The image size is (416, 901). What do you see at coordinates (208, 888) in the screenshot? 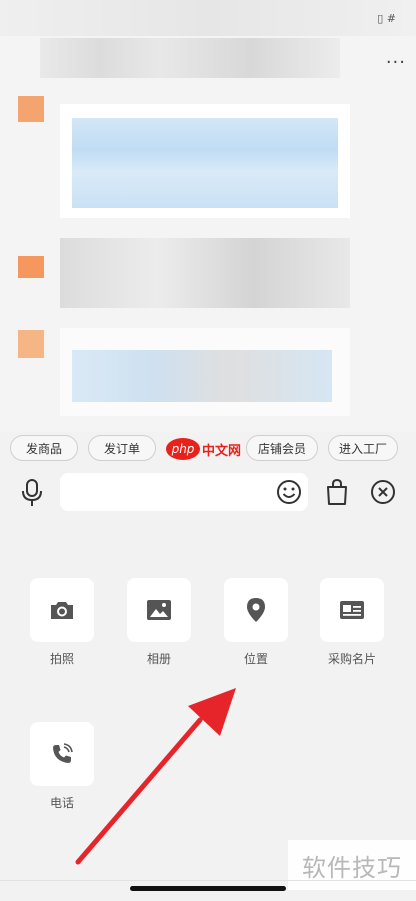
I see `home-indicator` at bounding box center [208, 888].